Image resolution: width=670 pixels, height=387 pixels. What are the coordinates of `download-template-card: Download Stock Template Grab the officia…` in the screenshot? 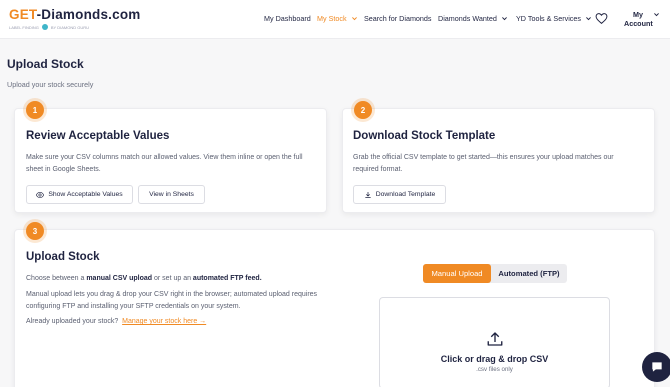 It's located at (498, 160).